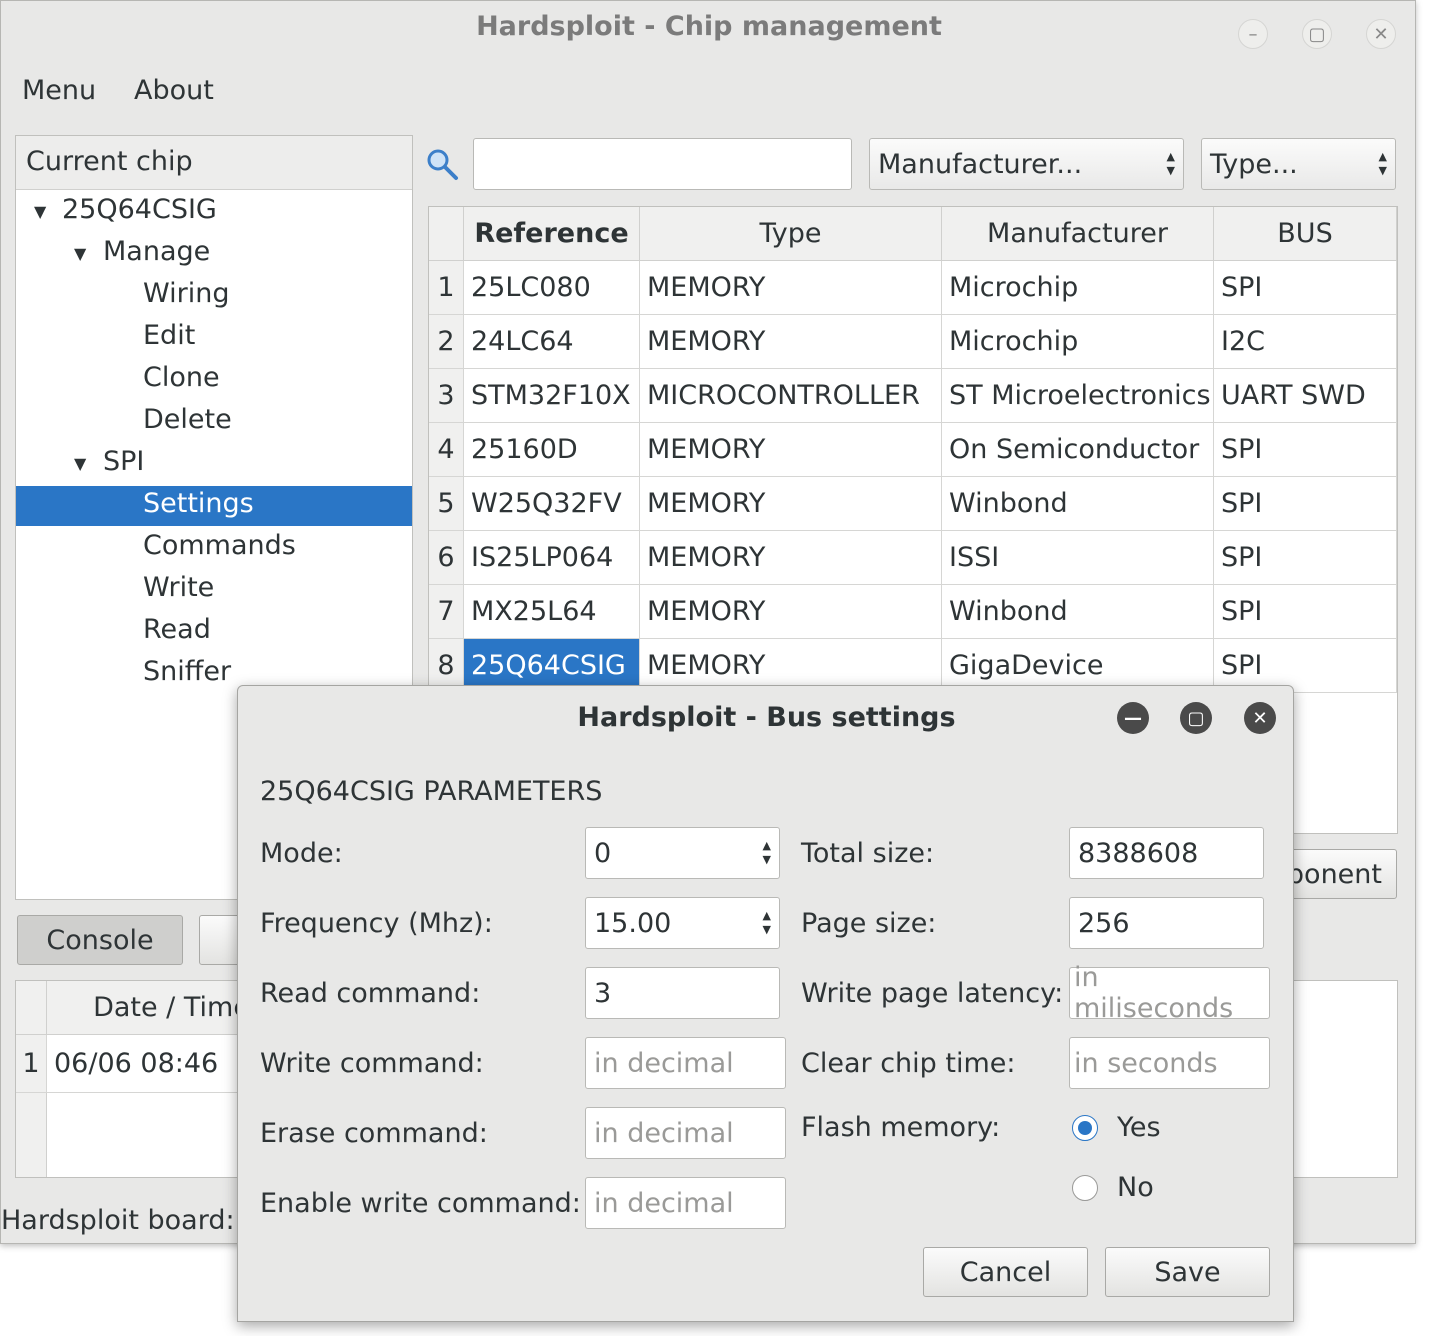 The image size is (1436, 1336). What do you see at coordinates (685, 1203) in the screenshot?
I see `enable-write-command-input: in decimal` at bounding box center [685, 1203].